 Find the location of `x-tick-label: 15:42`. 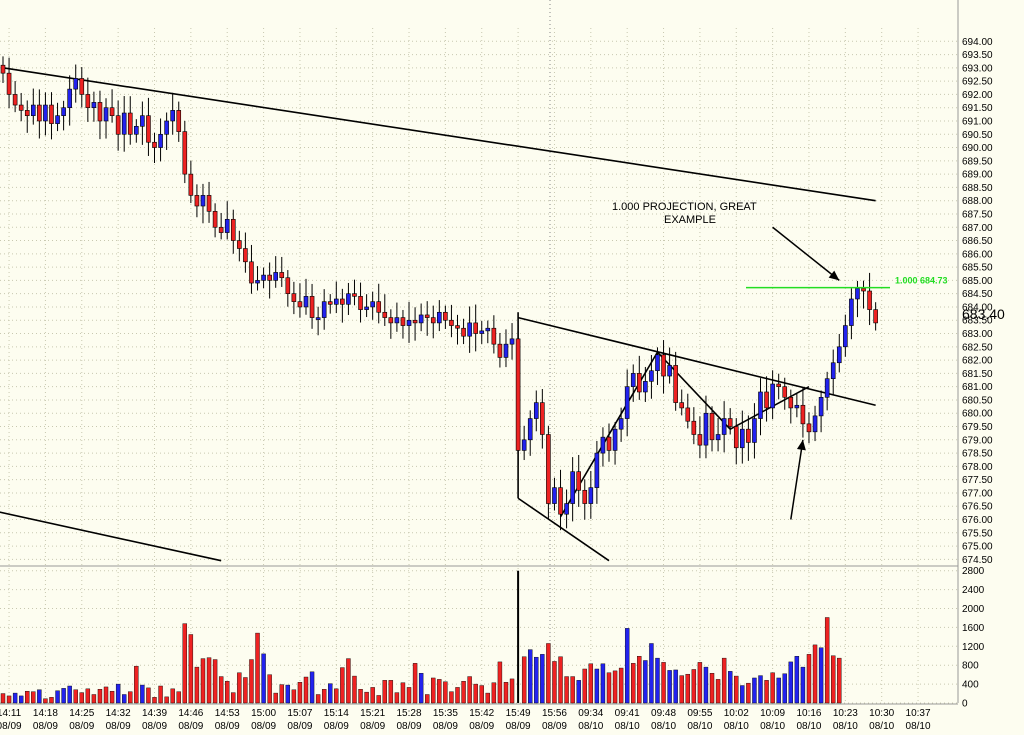

x-tick-label: 15:42 is located at coordinates (481, 713).